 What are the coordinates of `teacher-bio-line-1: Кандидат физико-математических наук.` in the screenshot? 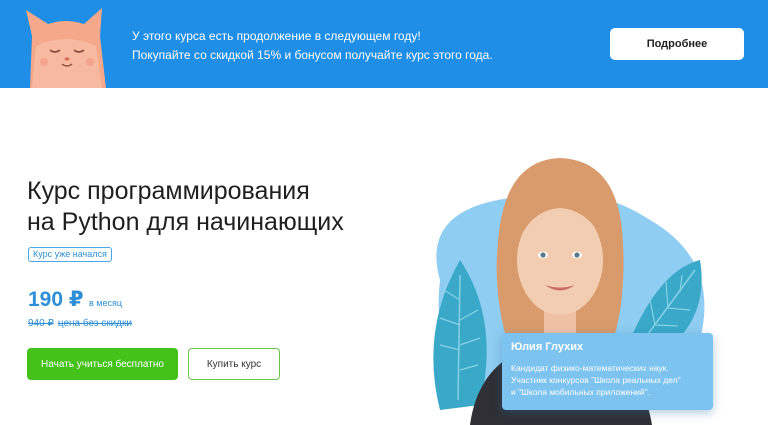 It's located at (590, 368).